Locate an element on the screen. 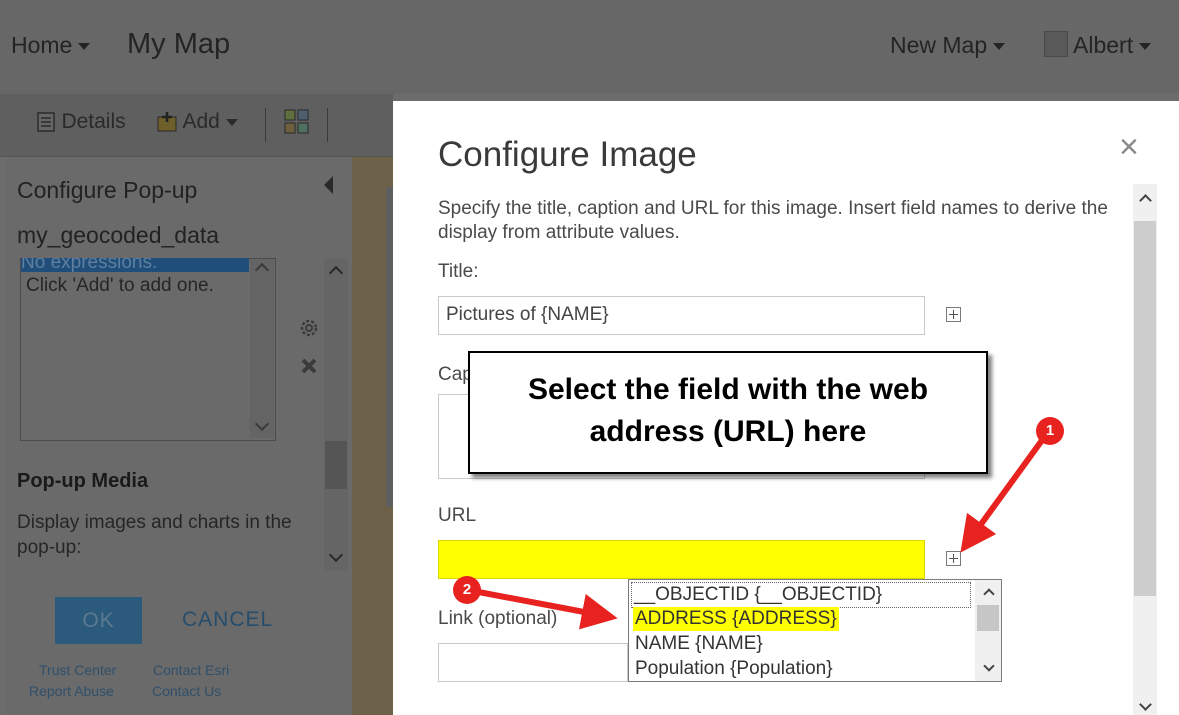  step-badge-2: 2 is located at coordinates (467, 590).